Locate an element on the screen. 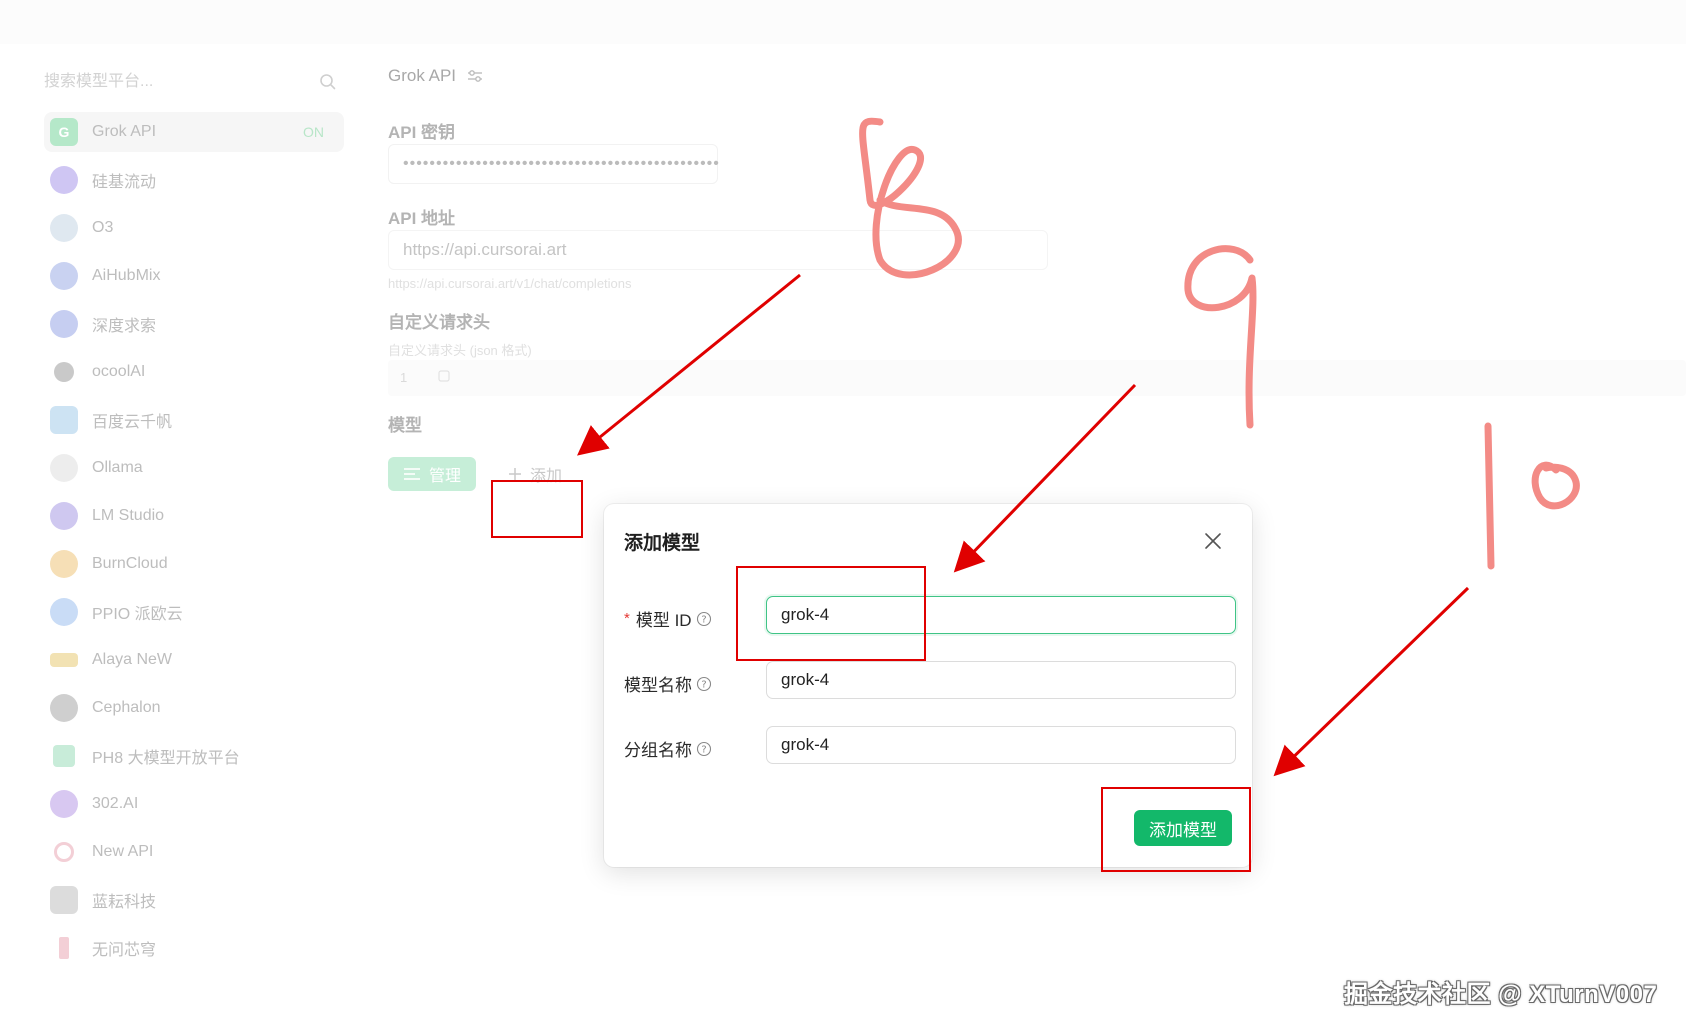  sidebar-item-siliconflow: 硅基流动 is located at coordinates (194, 180).